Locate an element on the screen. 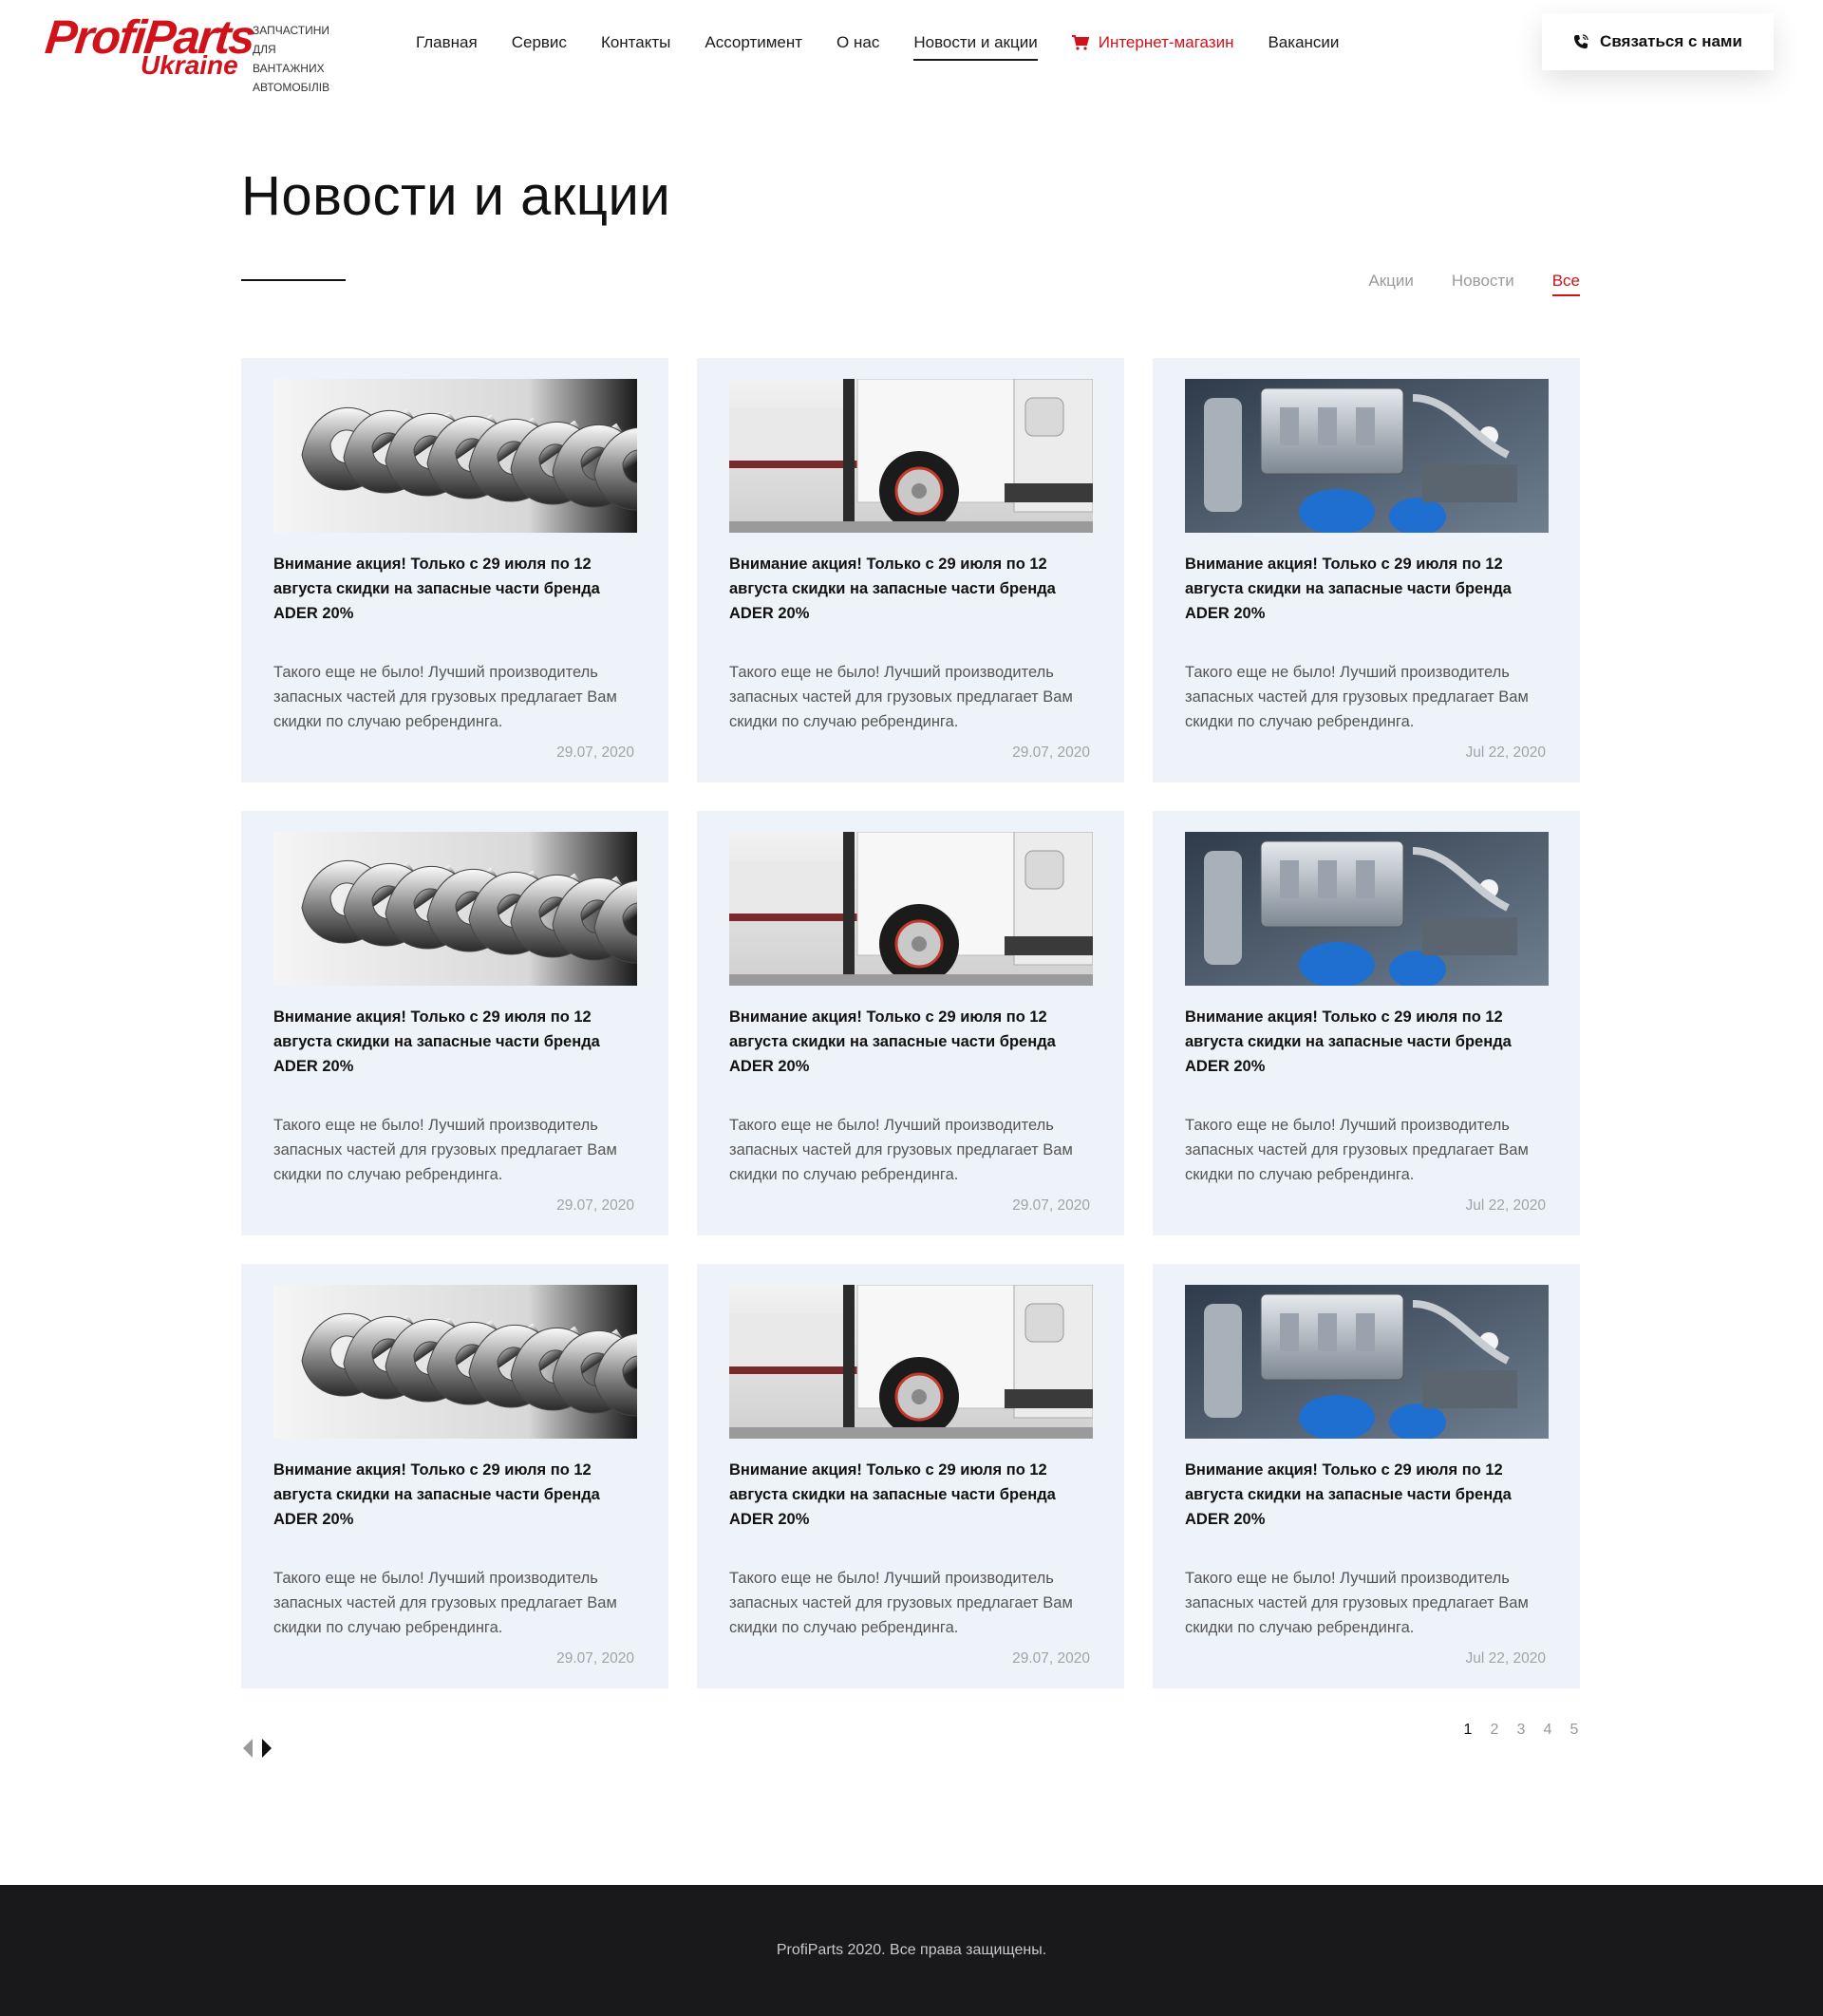  nav-item-shop-label: Интернет-магазин is located at coordinates (1166, 42).